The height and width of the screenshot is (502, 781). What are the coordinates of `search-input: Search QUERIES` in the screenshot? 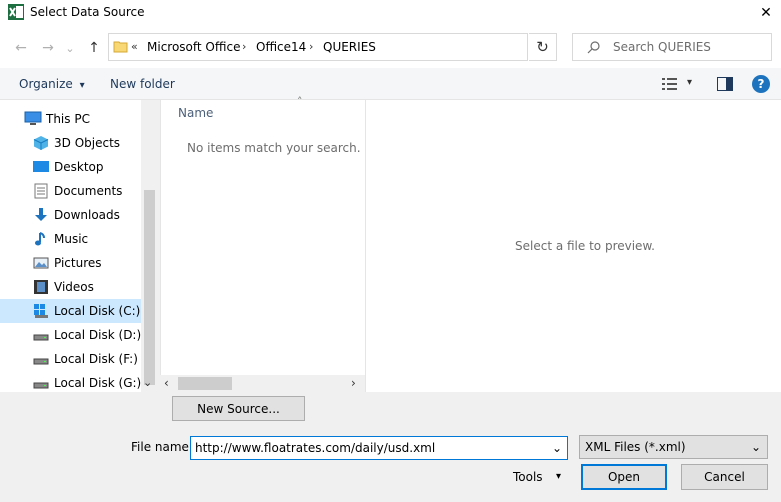 It's located at (672, 47).